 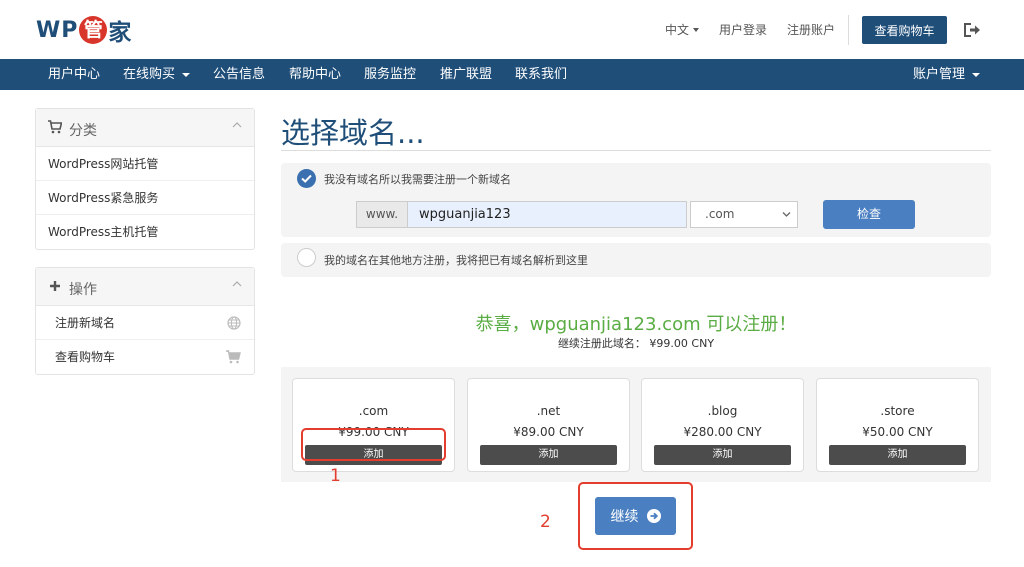 What do you see at coordinates (548, 432) in the screenshot?
I see `tld-price: ¥89.00 CNY` at bounding box center [548, 432].